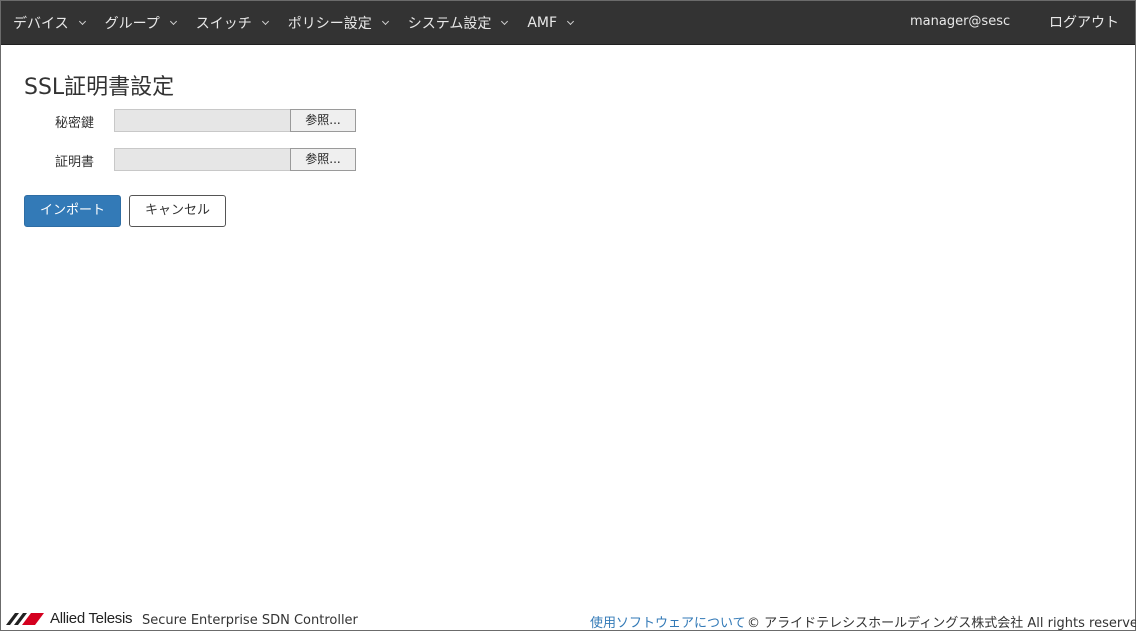  Describe the element at coordinates (668, 621) in the screenshot. I see `software-info-link: 使用ソフトウェアについて` at that location.